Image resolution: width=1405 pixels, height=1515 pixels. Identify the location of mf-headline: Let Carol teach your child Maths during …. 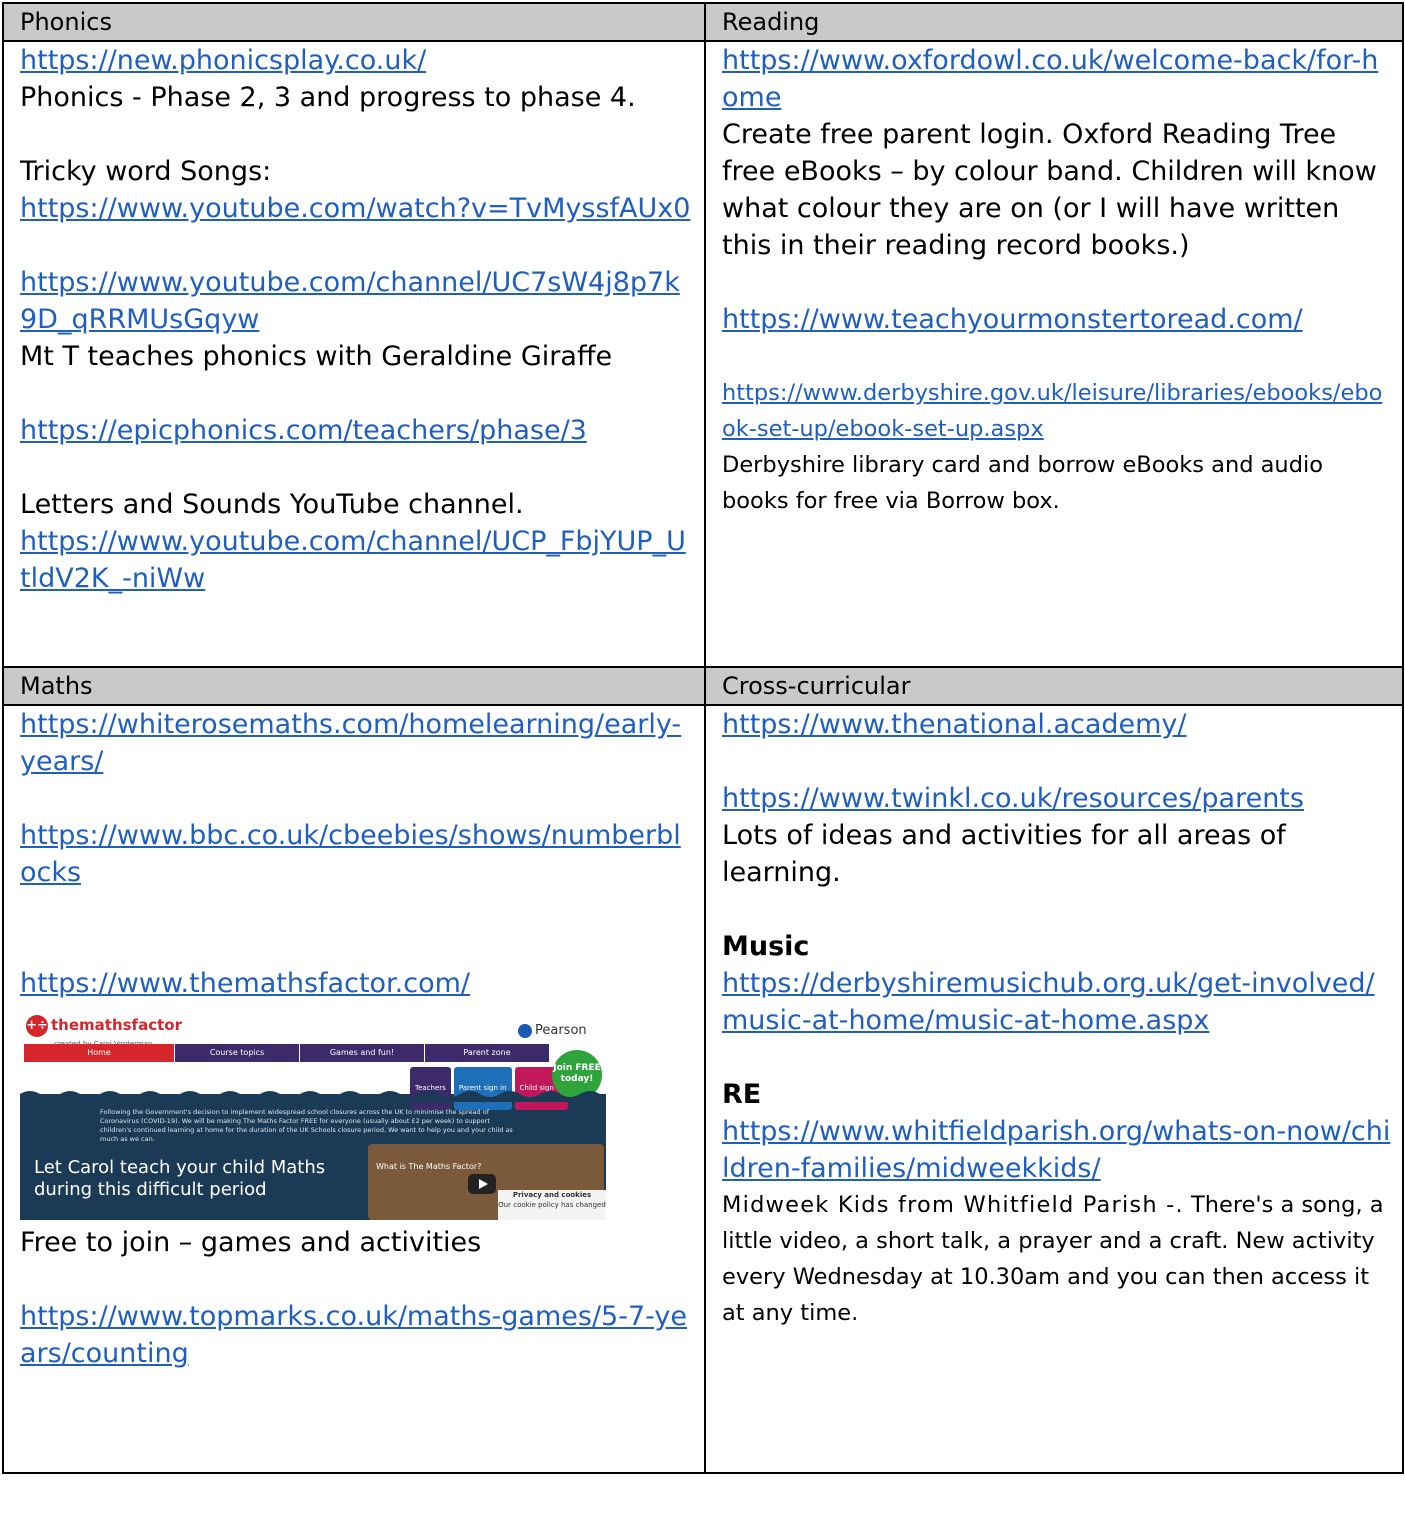
(180, 1178).